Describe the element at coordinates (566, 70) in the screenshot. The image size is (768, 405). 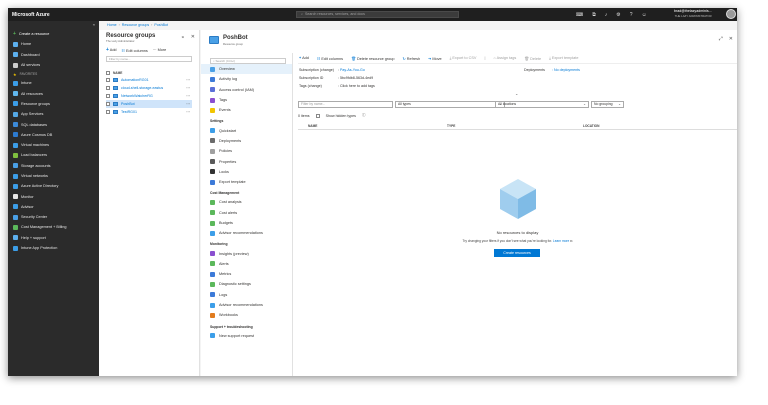
I see `deployments-value: : No deployments` at that location.